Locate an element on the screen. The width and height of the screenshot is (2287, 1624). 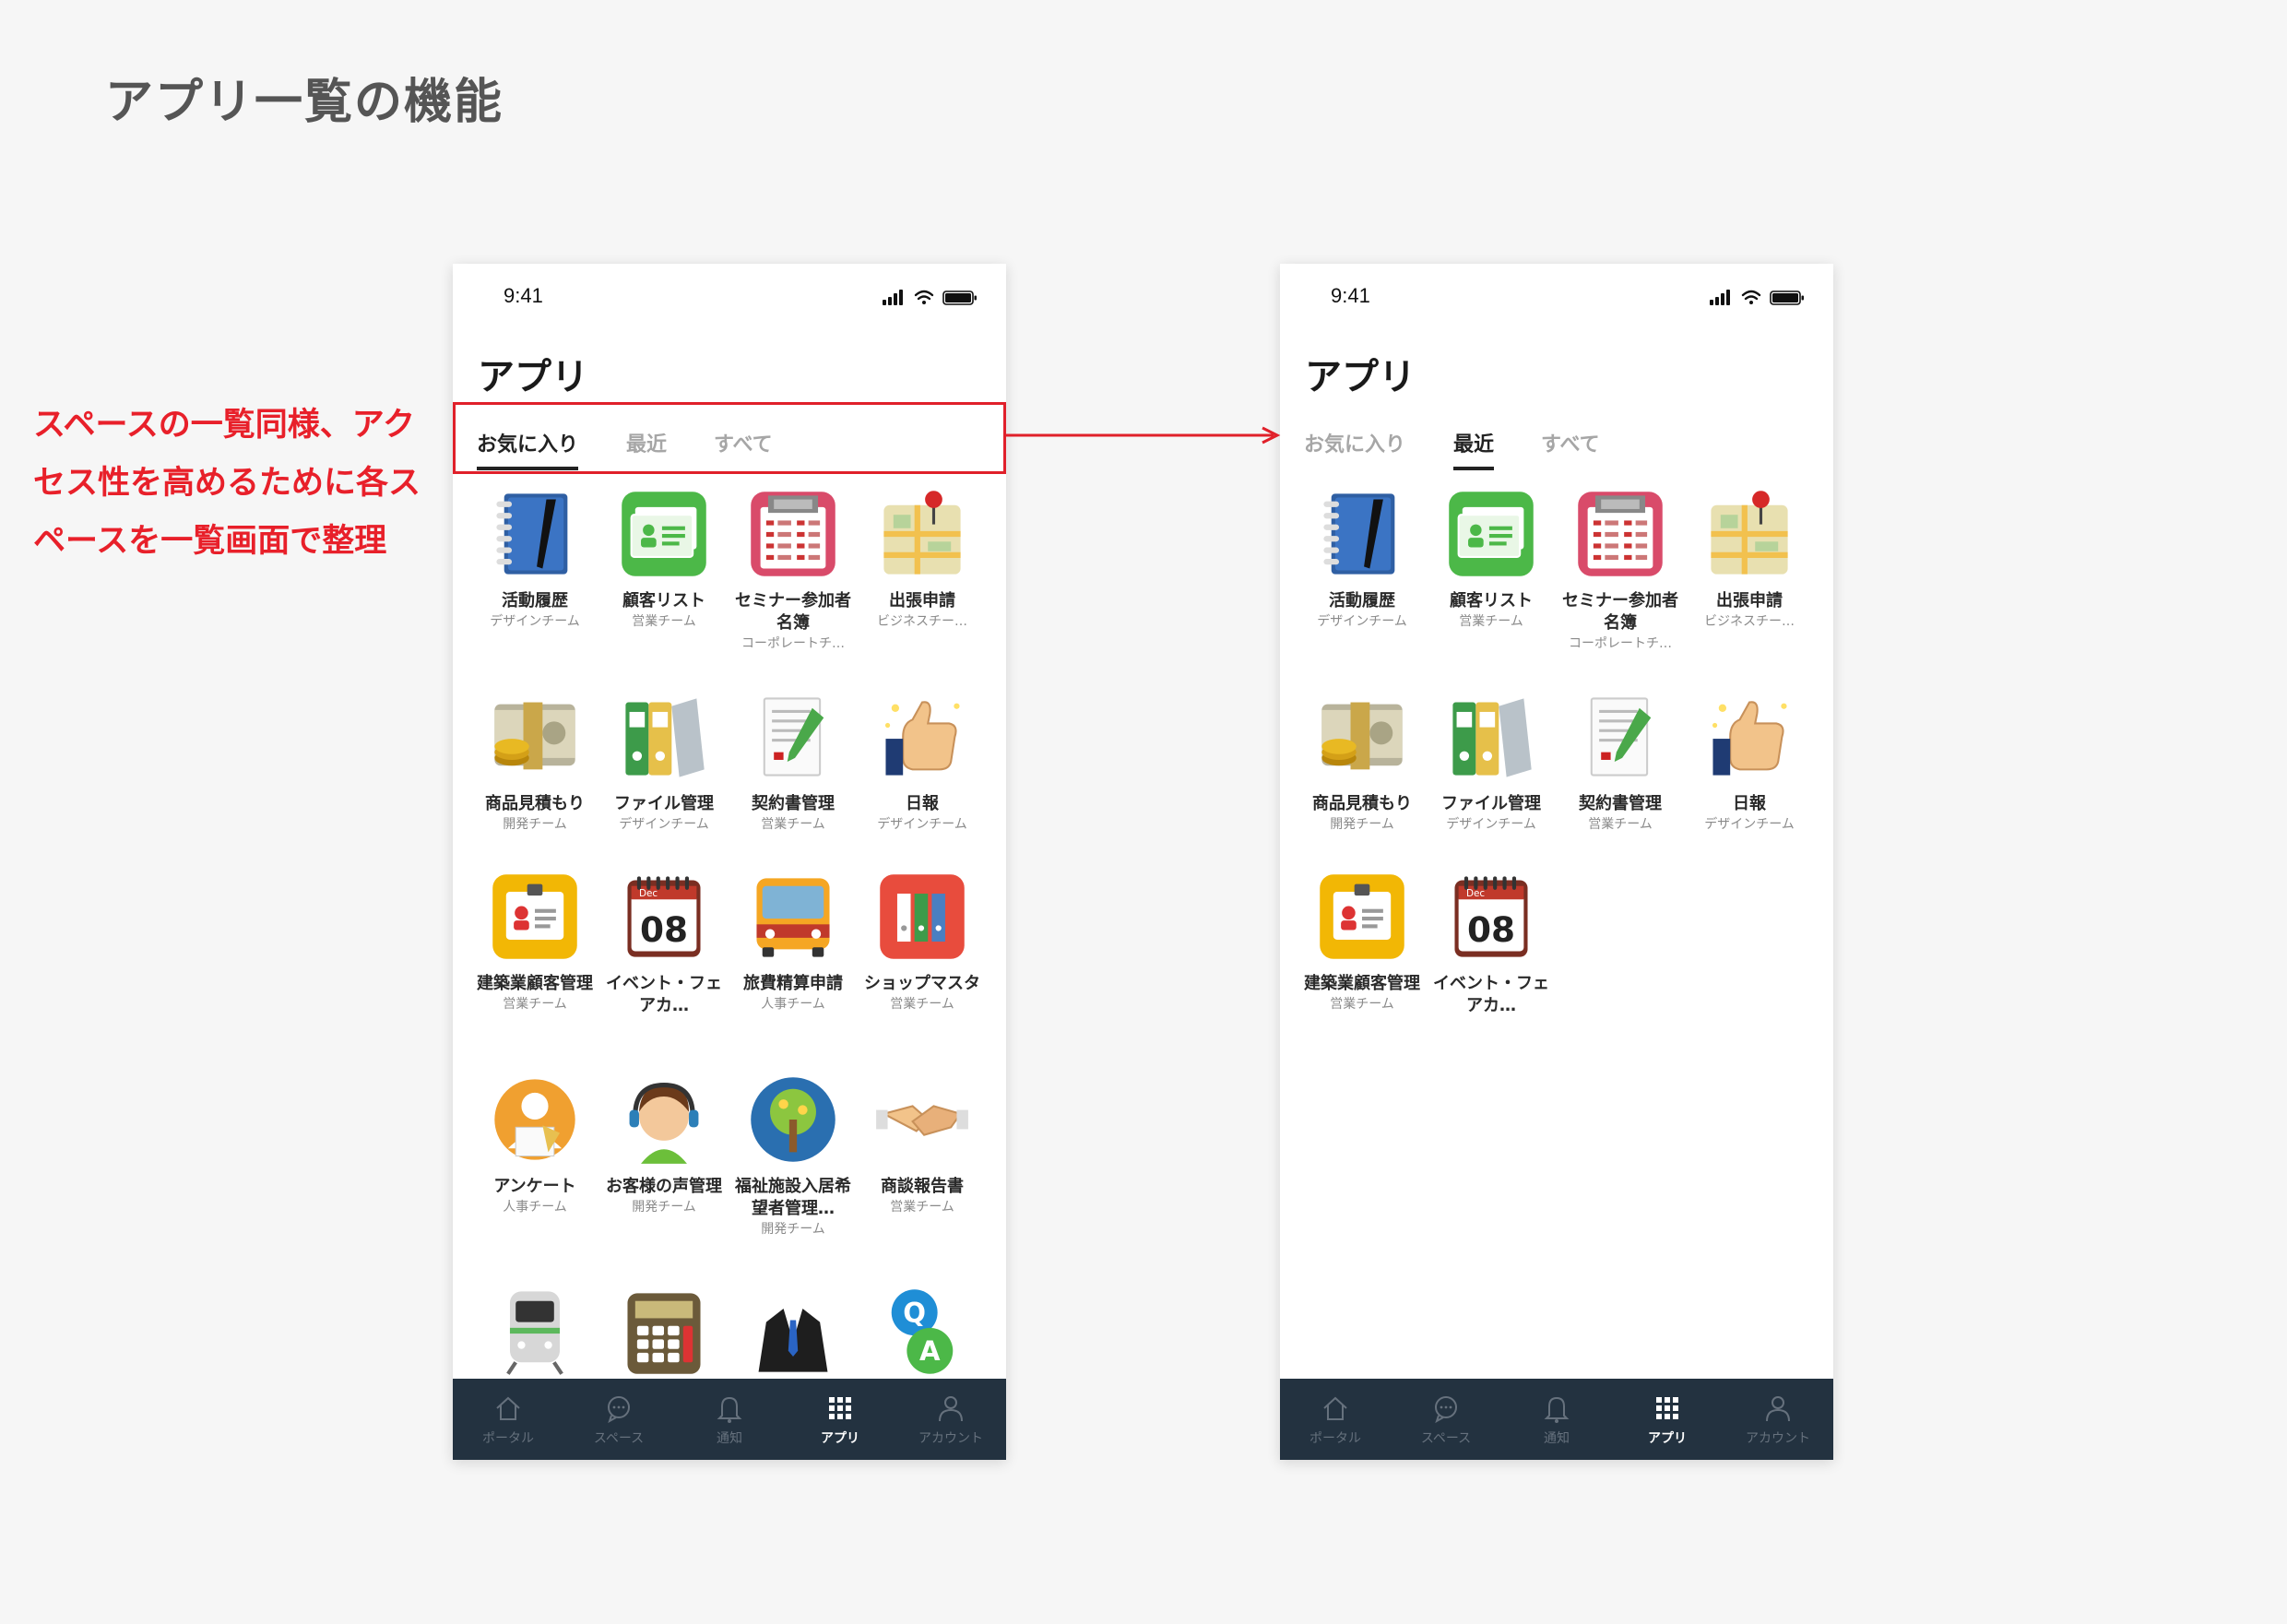
tabbar-label: アカウント is located at coordinates (1778, 1439).